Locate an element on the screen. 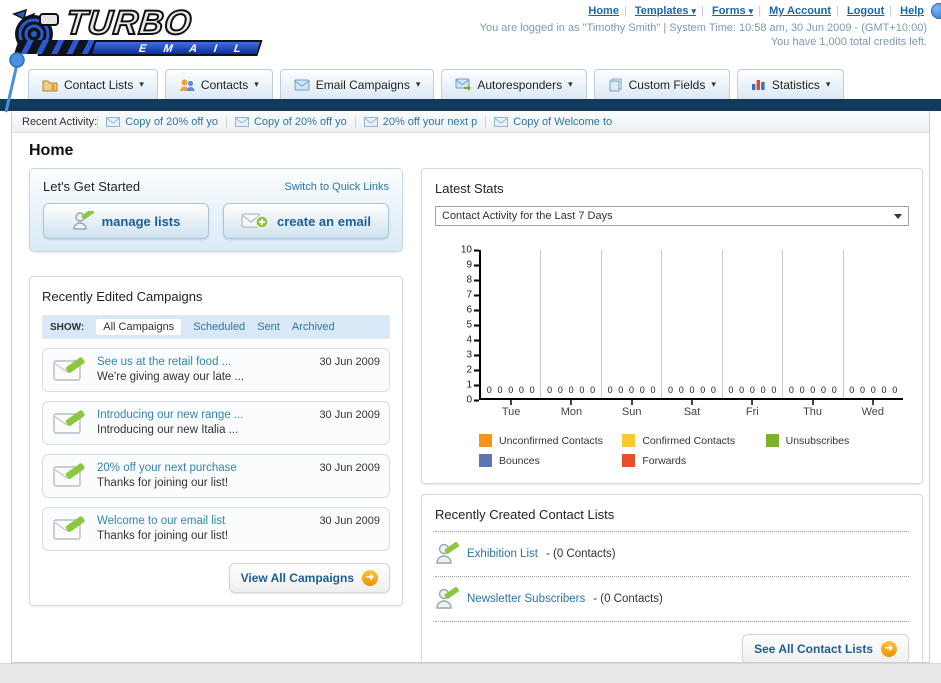 This screenshot has height=683, width=941. tab-email-campaigns: Email Campaigns ▾ is located at coordinates (357, 84).